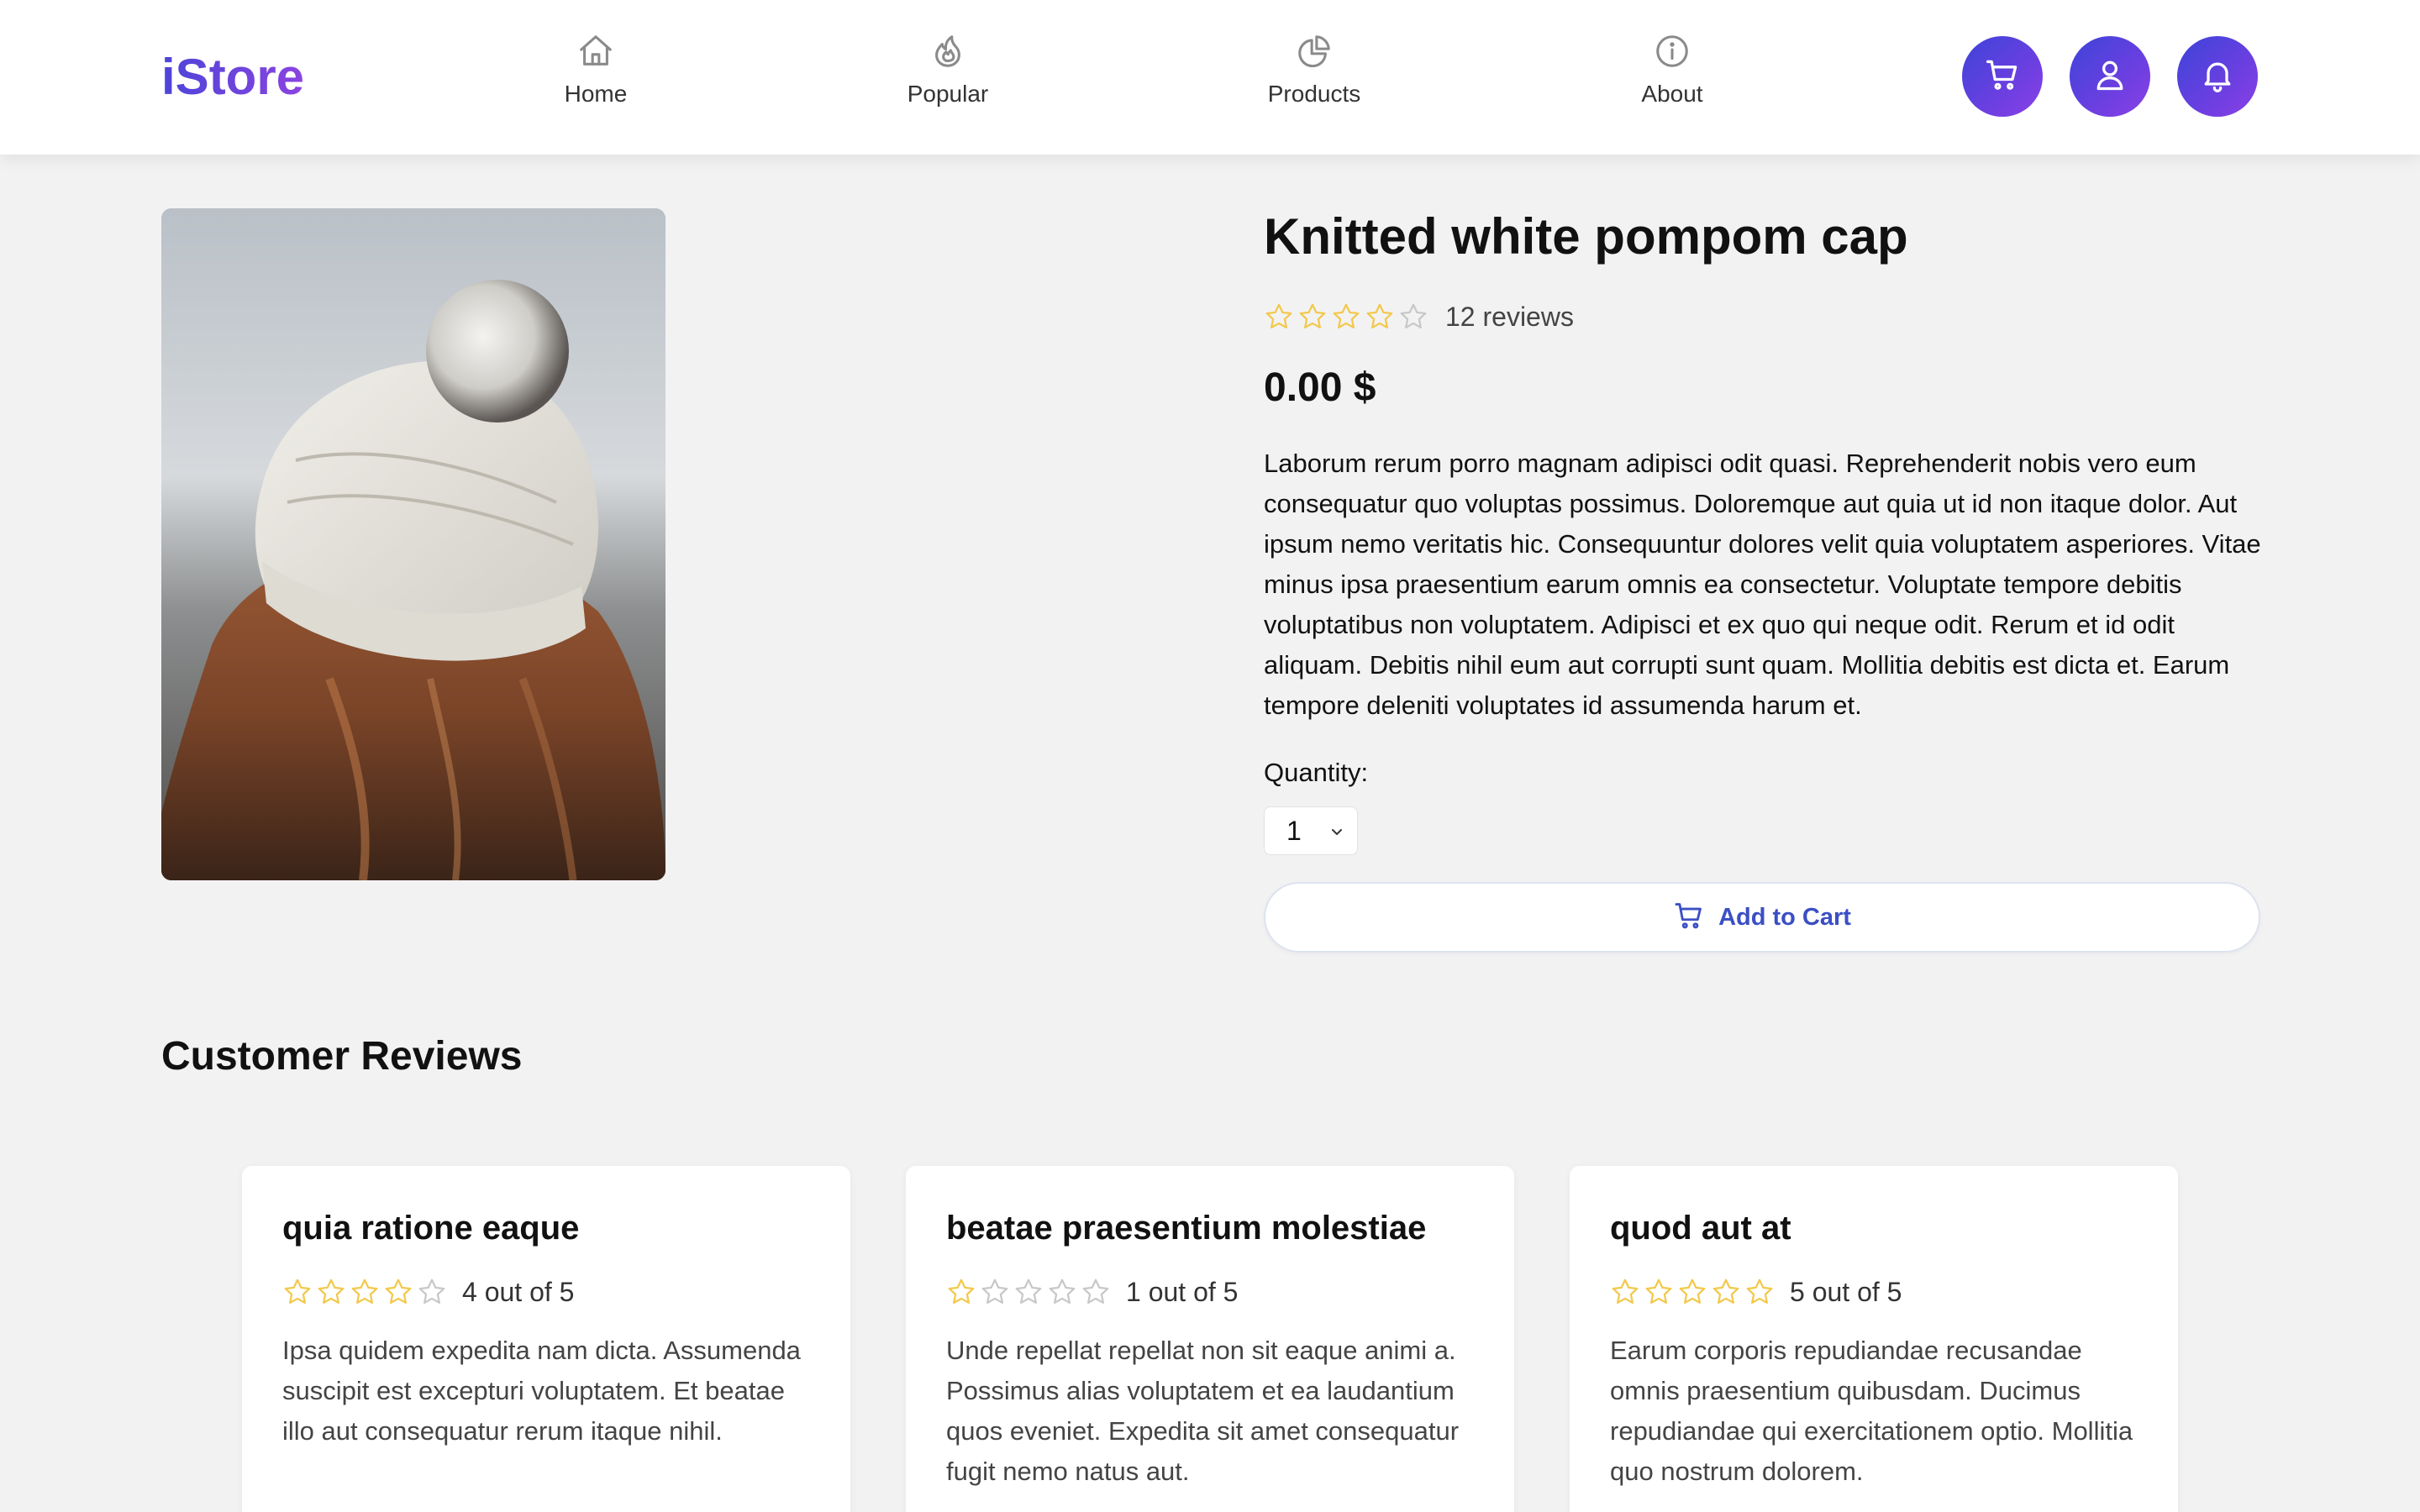 This screenshot has height=1512, width=2420. I want to click on info-icon, so click(1672, 51).